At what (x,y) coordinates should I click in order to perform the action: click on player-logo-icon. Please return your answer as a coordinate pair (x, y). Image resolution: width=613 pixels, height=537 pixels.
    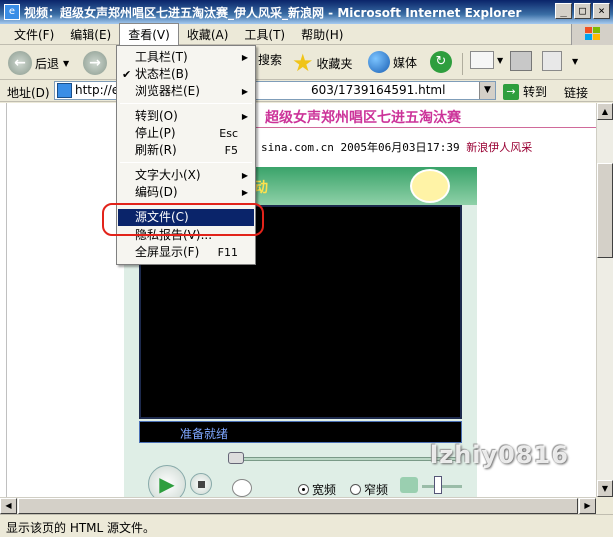
    Looking at the image, I should click on (430, 186).